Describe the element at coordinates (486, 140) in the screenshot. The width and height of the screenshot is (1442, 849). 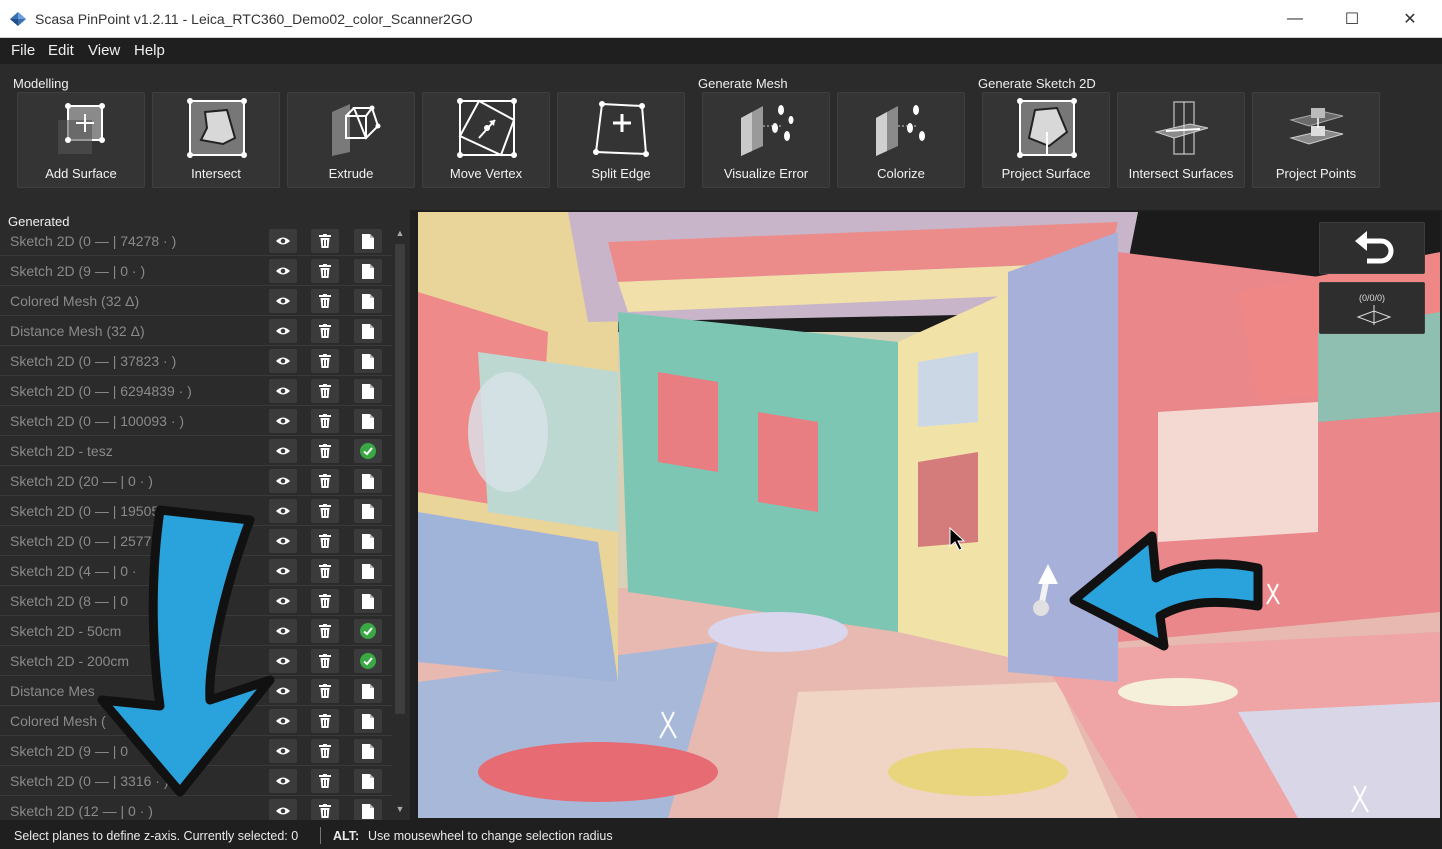
I see `move-vertex-button: Move Vertex` at that location.